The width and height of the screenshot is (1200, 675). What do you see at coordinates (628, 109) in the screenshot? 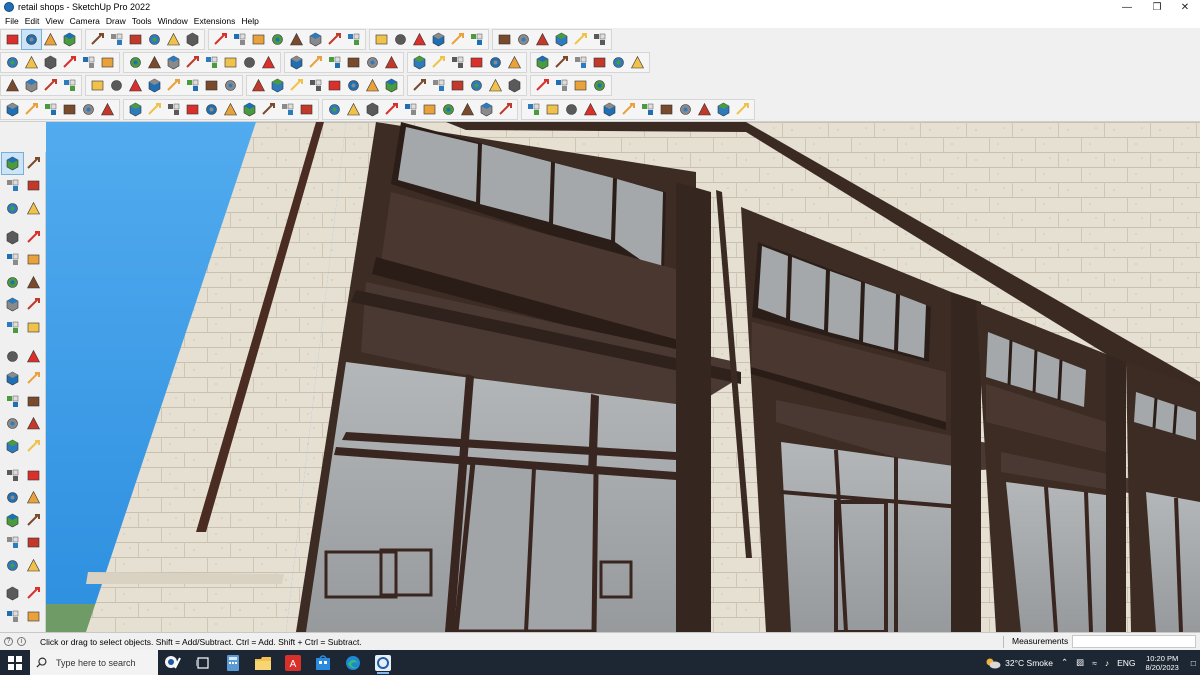
I see `brick-icon` at bounding box center [628, 109].